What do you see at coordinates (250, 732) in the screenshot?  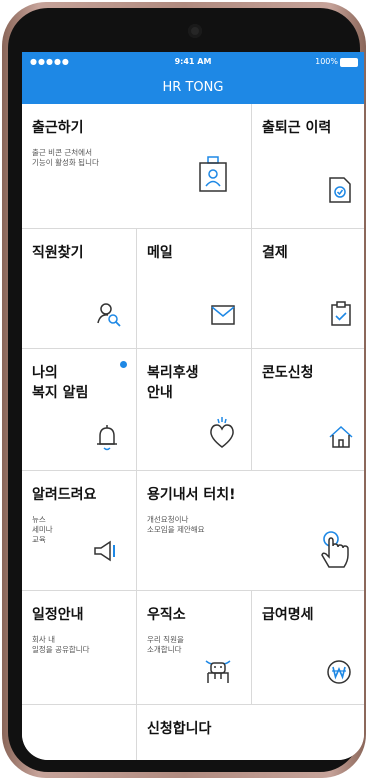 I see `tile-apply: 신청합니다` at bounding box center [250, 732].